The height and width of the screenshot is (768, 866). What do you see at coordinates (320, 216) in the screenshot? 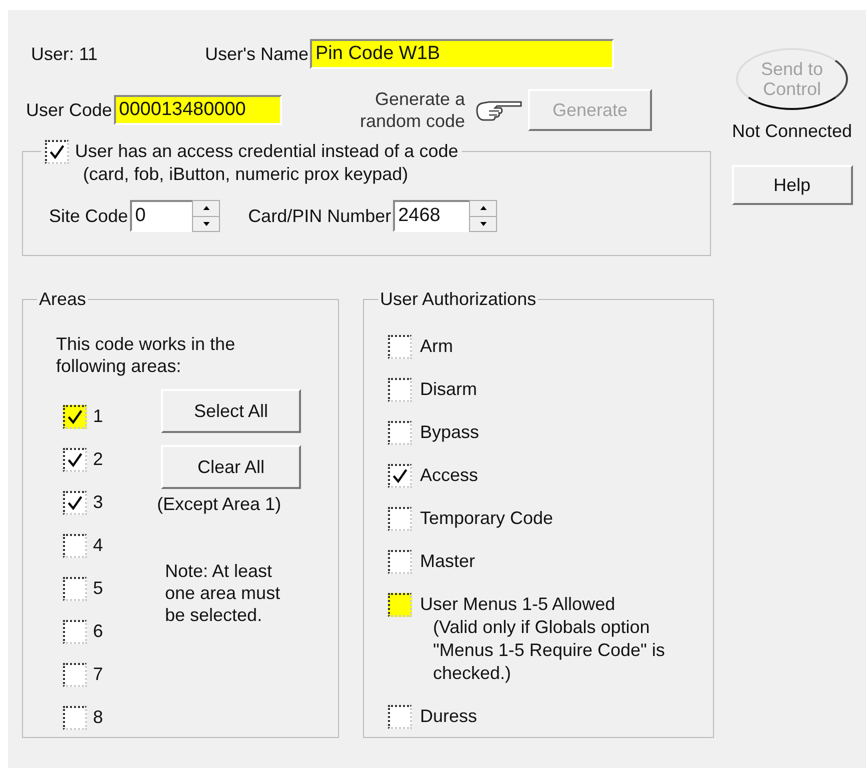
I see `field-label: Card/PIN Number` at bounding box center [320, 216].